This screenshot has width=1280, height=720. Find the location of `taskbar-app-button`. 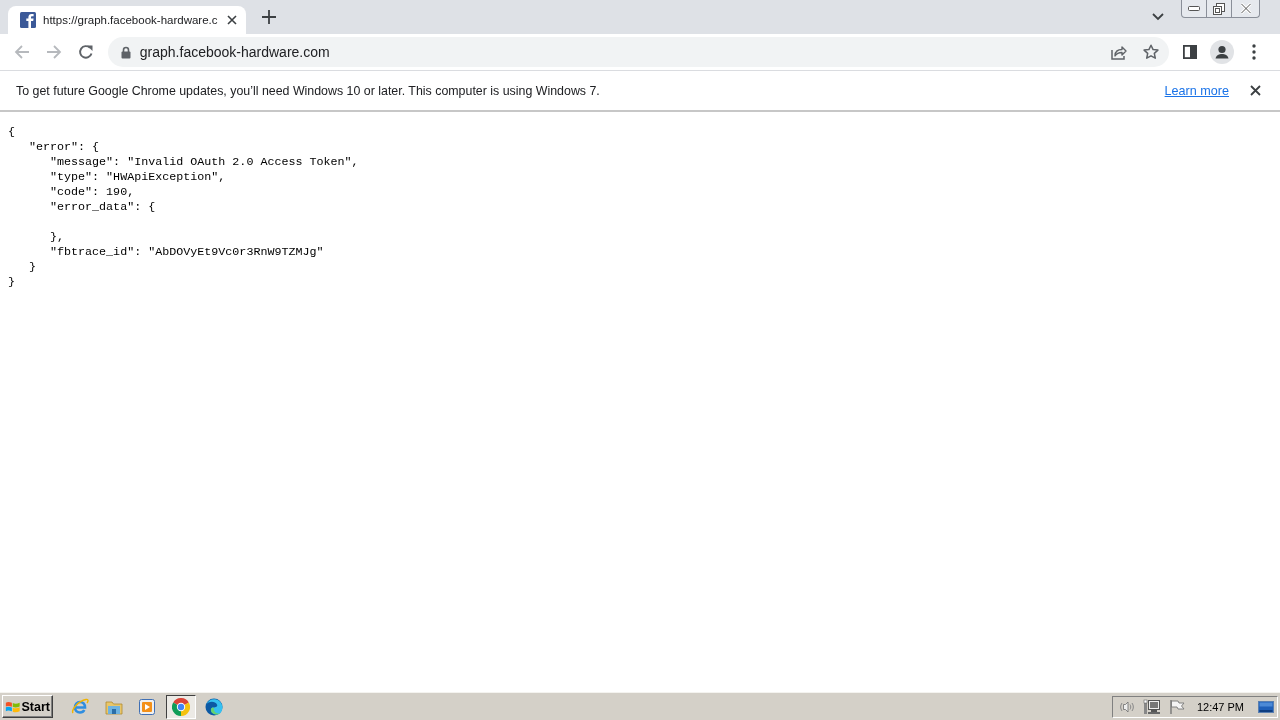

taskbar-app-button is located at coordinates (180, 706).